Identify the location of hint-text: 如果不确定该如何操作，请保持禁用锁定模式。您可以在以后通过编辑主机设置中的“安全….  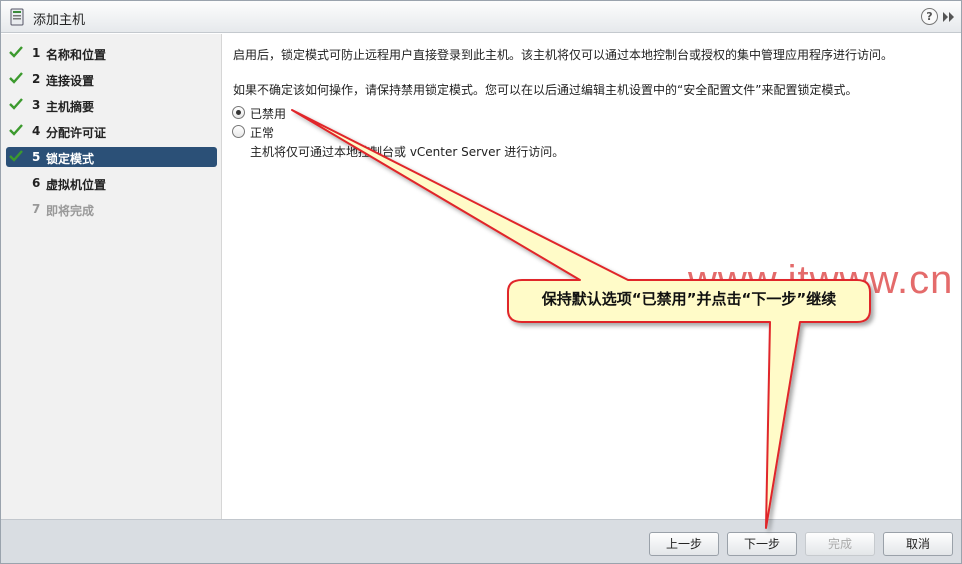
(545, 90).